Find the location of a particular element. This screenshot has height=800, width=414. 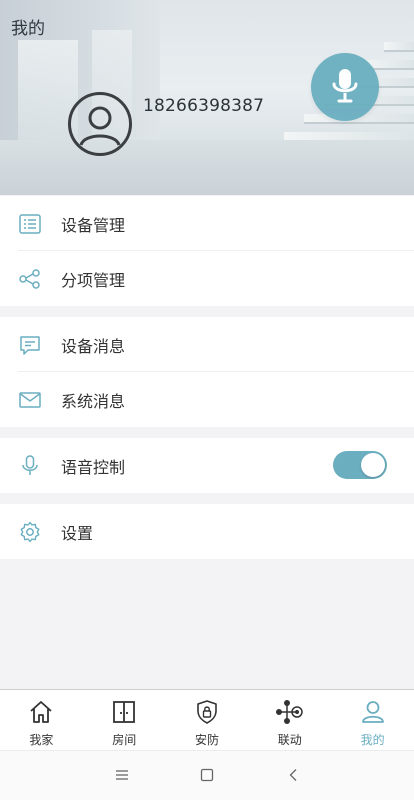

microphone-icon is located at coordinates (345, 86).